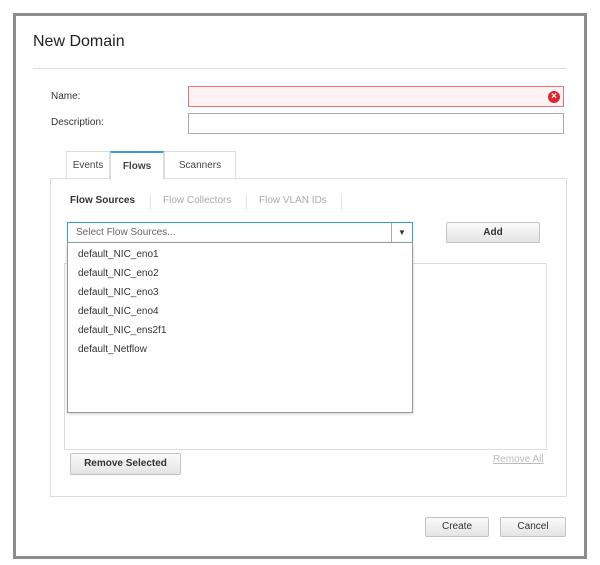 Image resolution: width=600 pixels, height=565 pixels. Describe the element at coordinates (554, 97) in the screenshot. I see `error-icon: ×` at that location.